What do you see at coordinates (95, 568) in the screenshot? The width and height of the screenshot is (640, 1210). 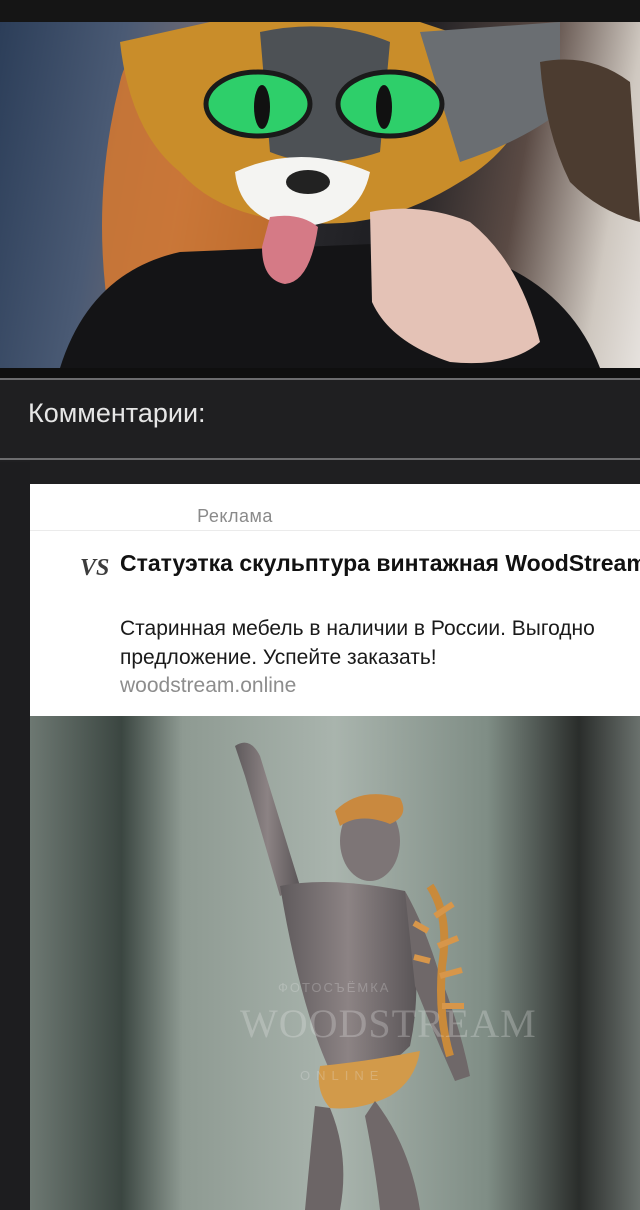 I see `woodstream-logo-icon: VS` at bounding box center [95, 568].